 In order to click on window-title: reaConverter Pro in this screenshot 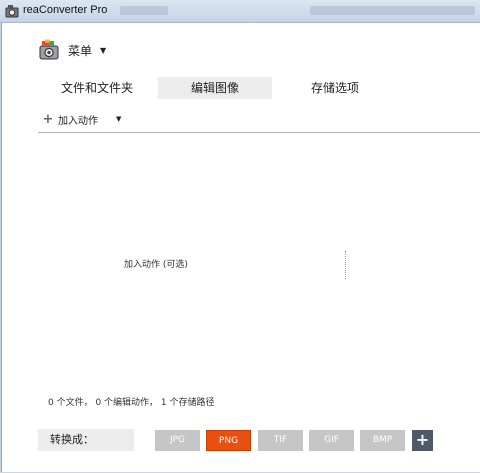, I will do `click(65, 10)`.